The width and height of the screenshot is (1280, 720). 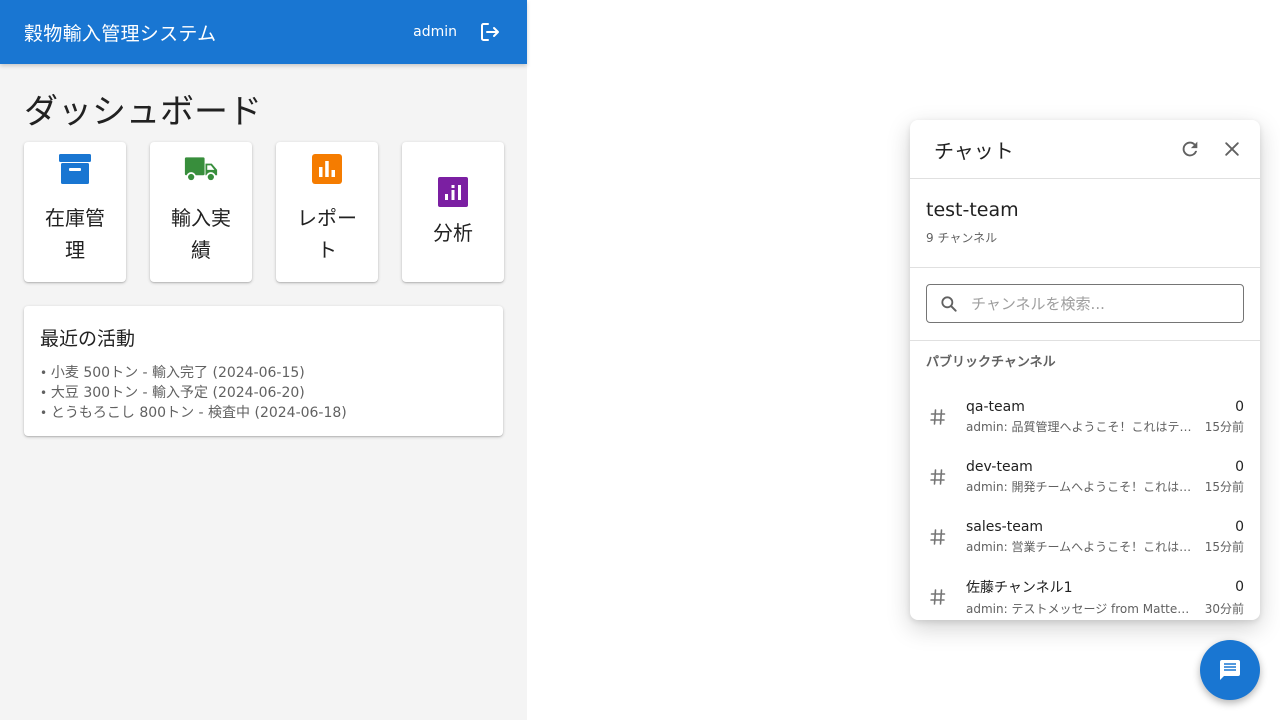 What do you see at coordinates (263, 413) in the screenshot?
I see `activity-item: とうもろこし 800トン - 検査中 (2024-06-18)` at bounding box center [263, 413].